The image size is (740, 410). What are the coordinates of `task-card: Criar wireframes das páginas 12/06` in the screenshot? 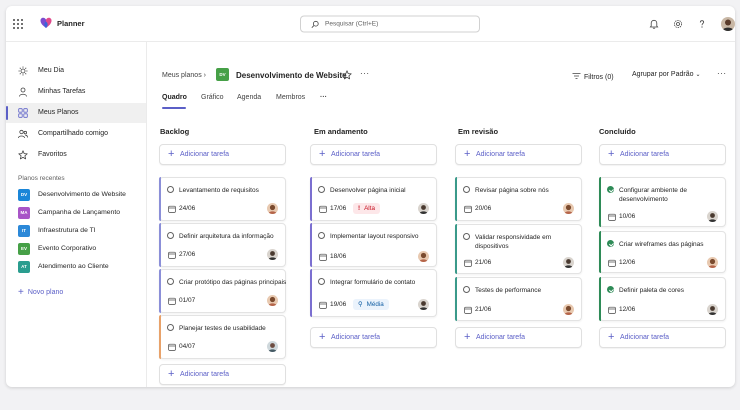 It's located at (662, 252).